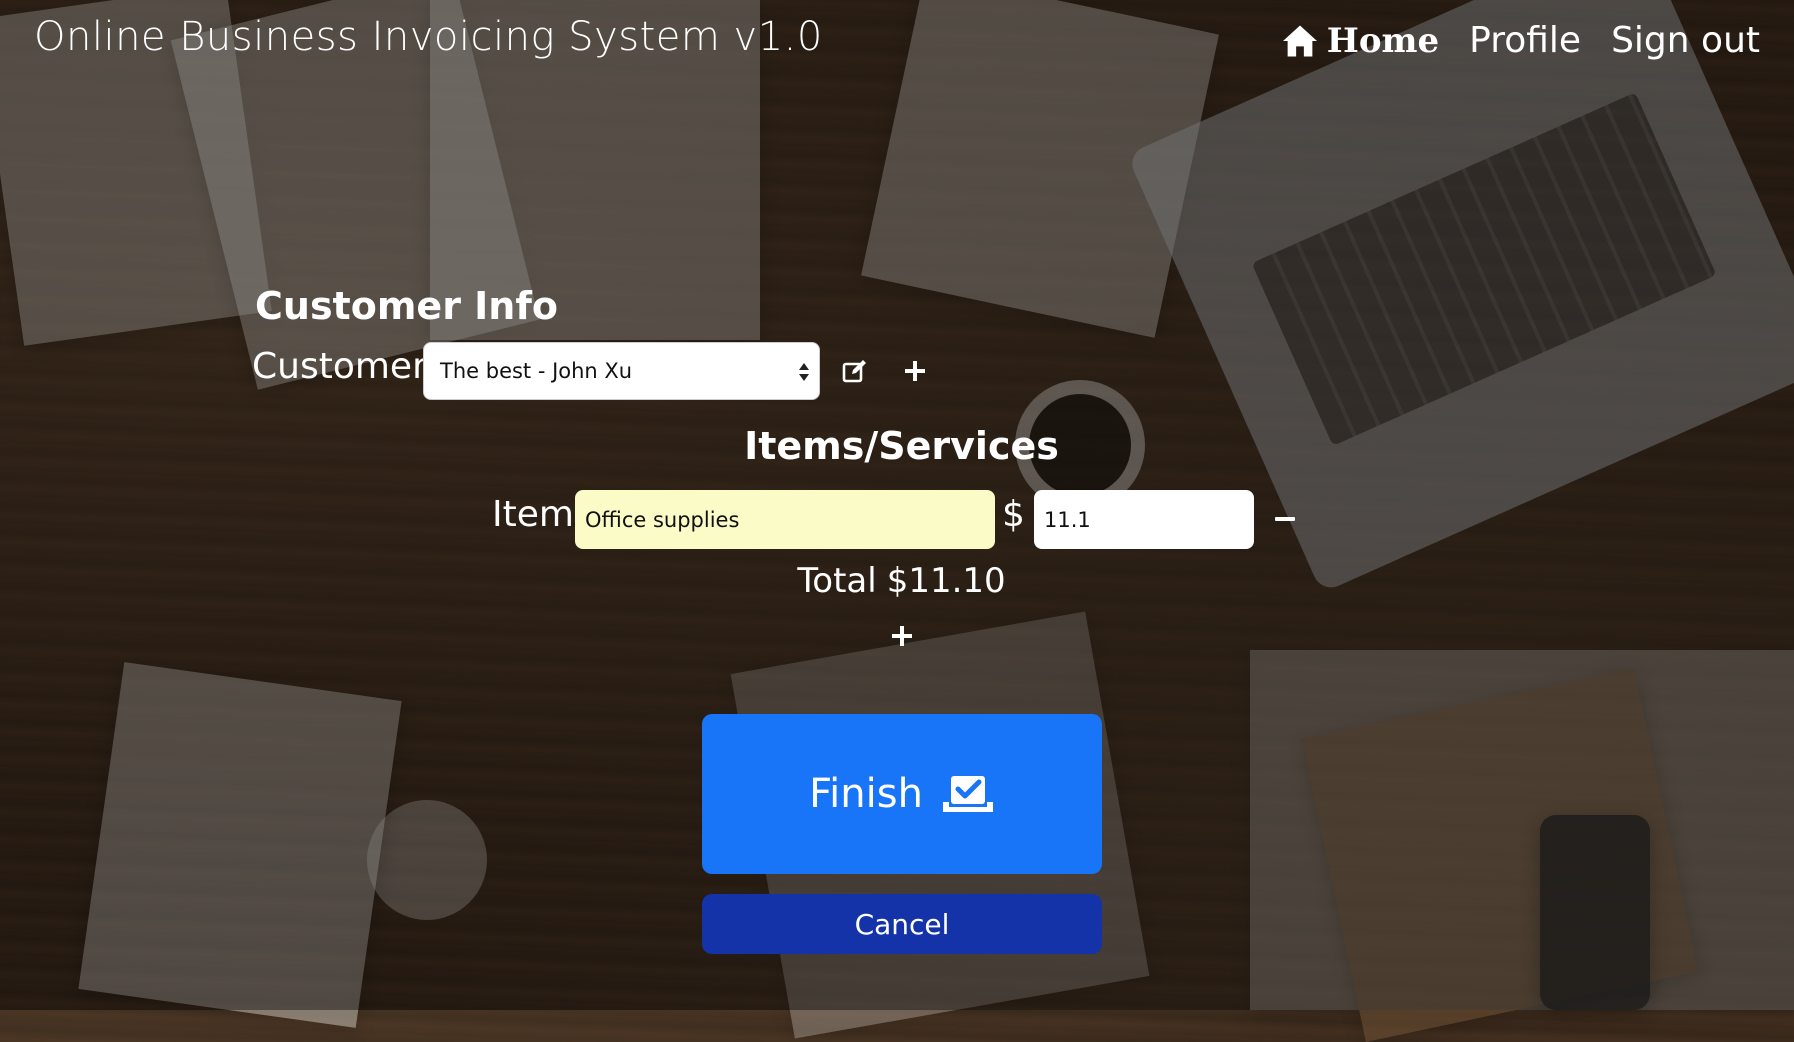  What do you see at coordinates (406, 306) in the screenshot?
I see `customer-info-heading: Customer Info` at bounding box center [406, 306].